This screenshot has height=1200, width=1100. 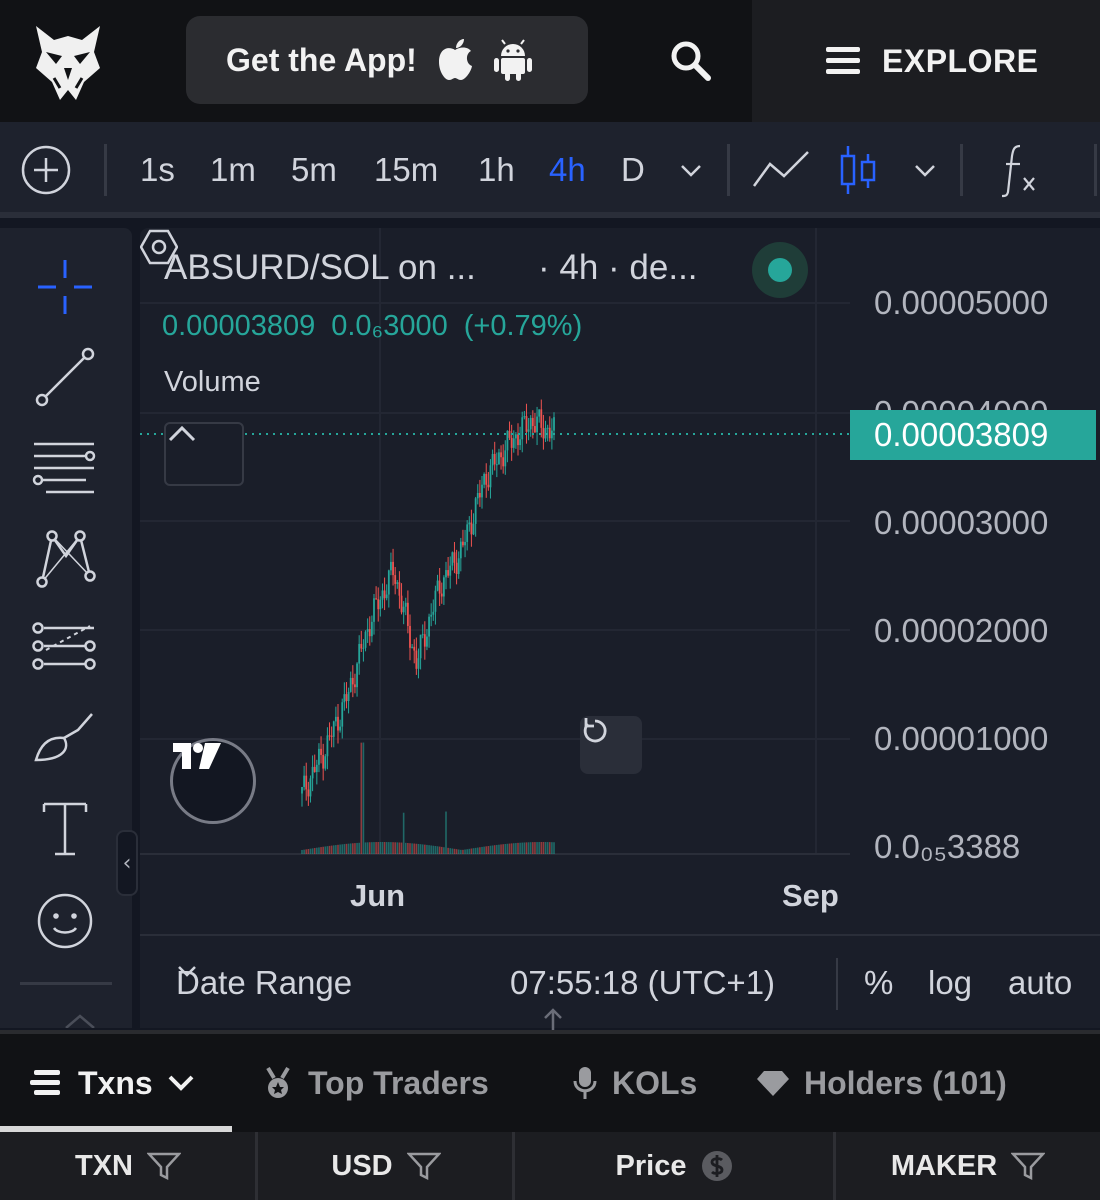 I want to click on explore-menu-button: EXPLORE, so click(x=926, y=61).